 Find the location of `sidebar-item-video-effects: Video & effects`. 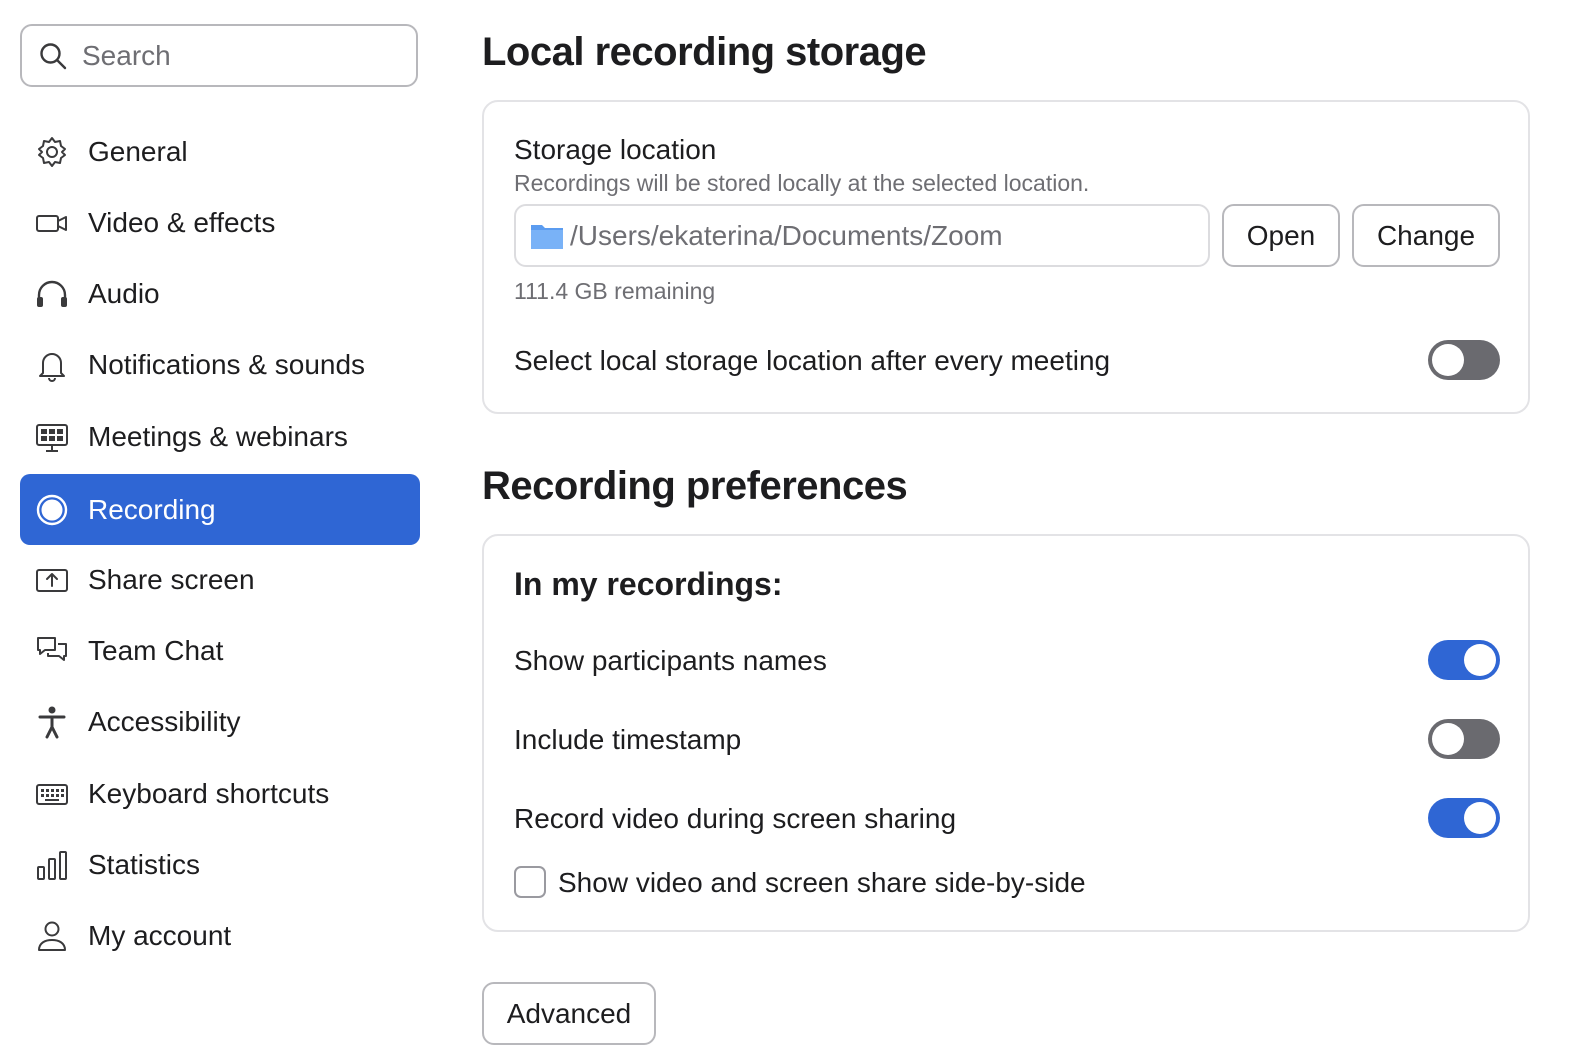

sidebar-item-video-effects: Video & effects is located at coordinates (220, 222).